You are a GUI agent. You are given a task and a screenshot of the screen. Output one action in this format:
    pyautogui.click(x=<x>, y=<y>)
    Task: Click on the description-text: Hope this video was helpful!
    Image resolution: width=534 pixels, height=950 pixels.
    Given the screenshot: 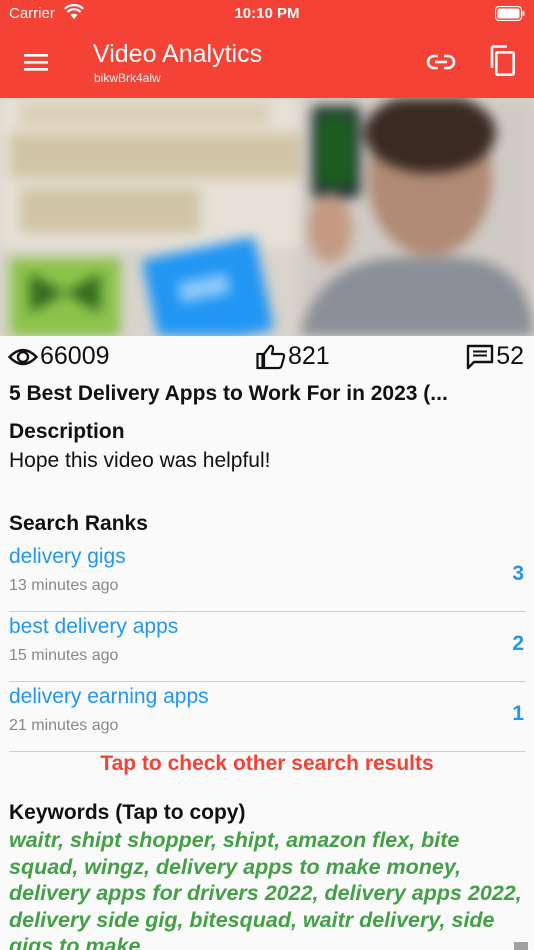 What is the action you would take?
    pyautogui.click(x=140, y=460)
    